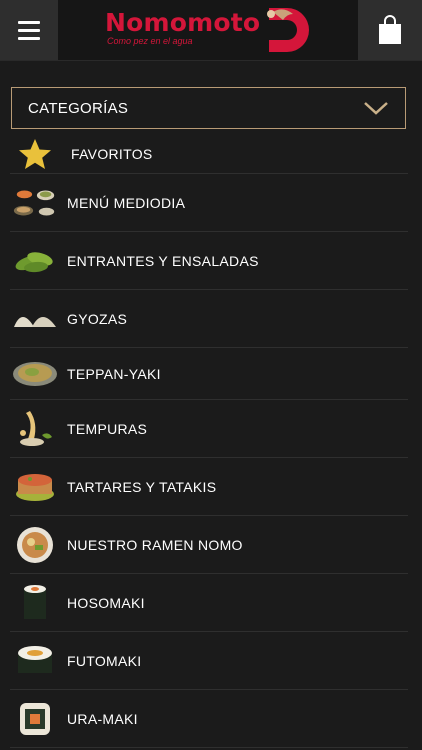  What do you see at coordinates (35, 261) in the screenshot?
I see `edamame-thumbnail` at bounding box center [35, 261].